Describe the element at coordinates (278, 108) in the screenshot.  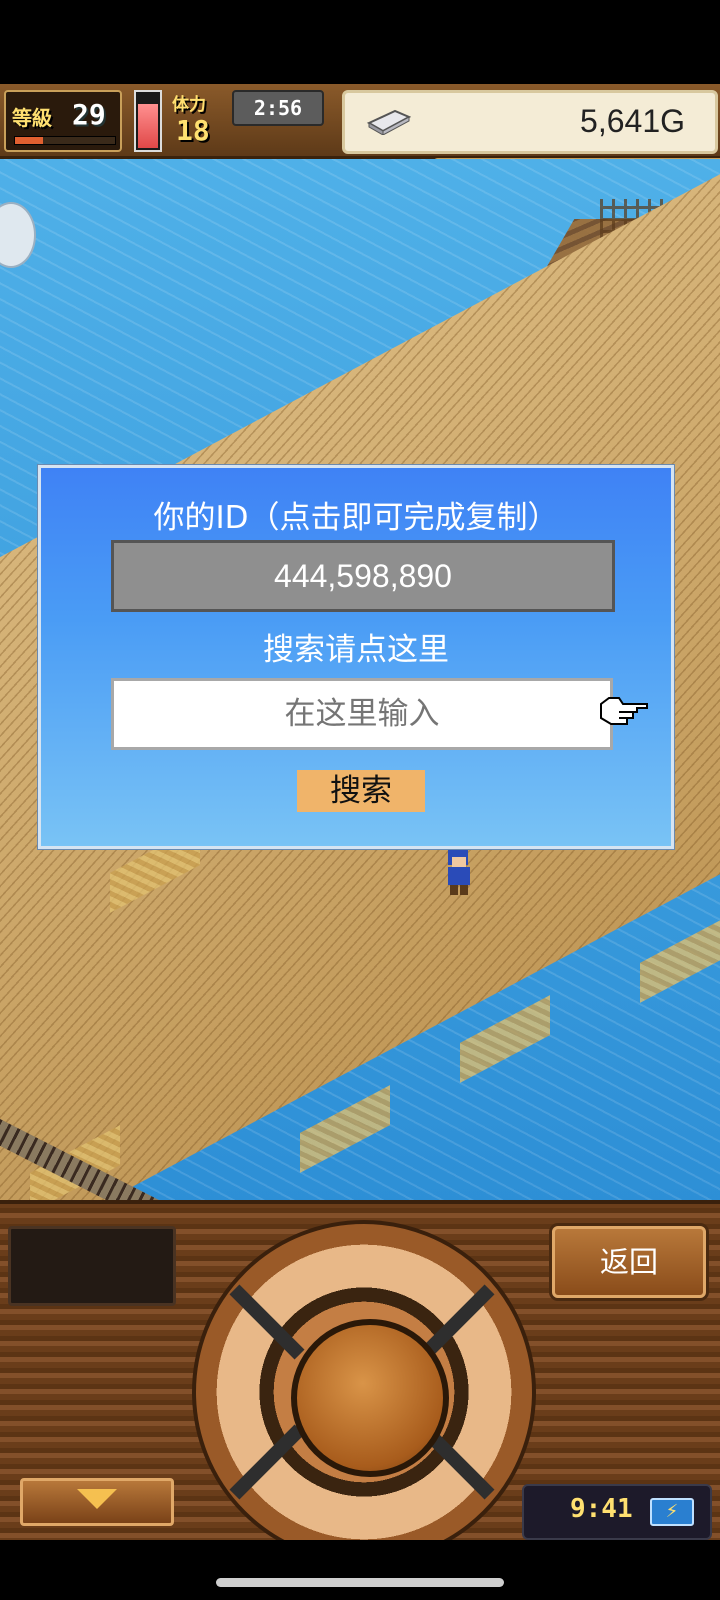
I see `stamina-timer: 2:56` at that location.